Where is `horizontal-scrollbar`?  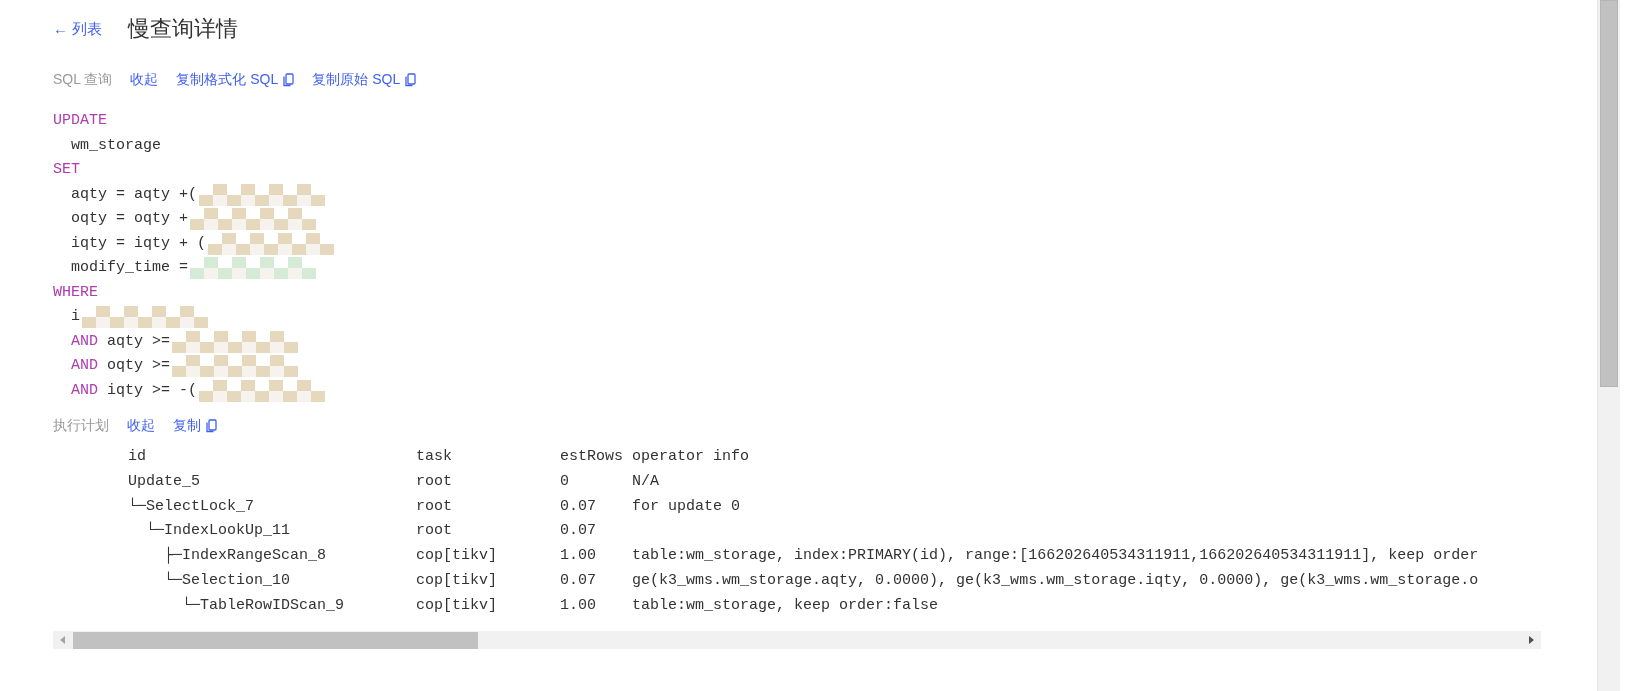 horizontal-scrollbar is located at coordinates (797, 640).